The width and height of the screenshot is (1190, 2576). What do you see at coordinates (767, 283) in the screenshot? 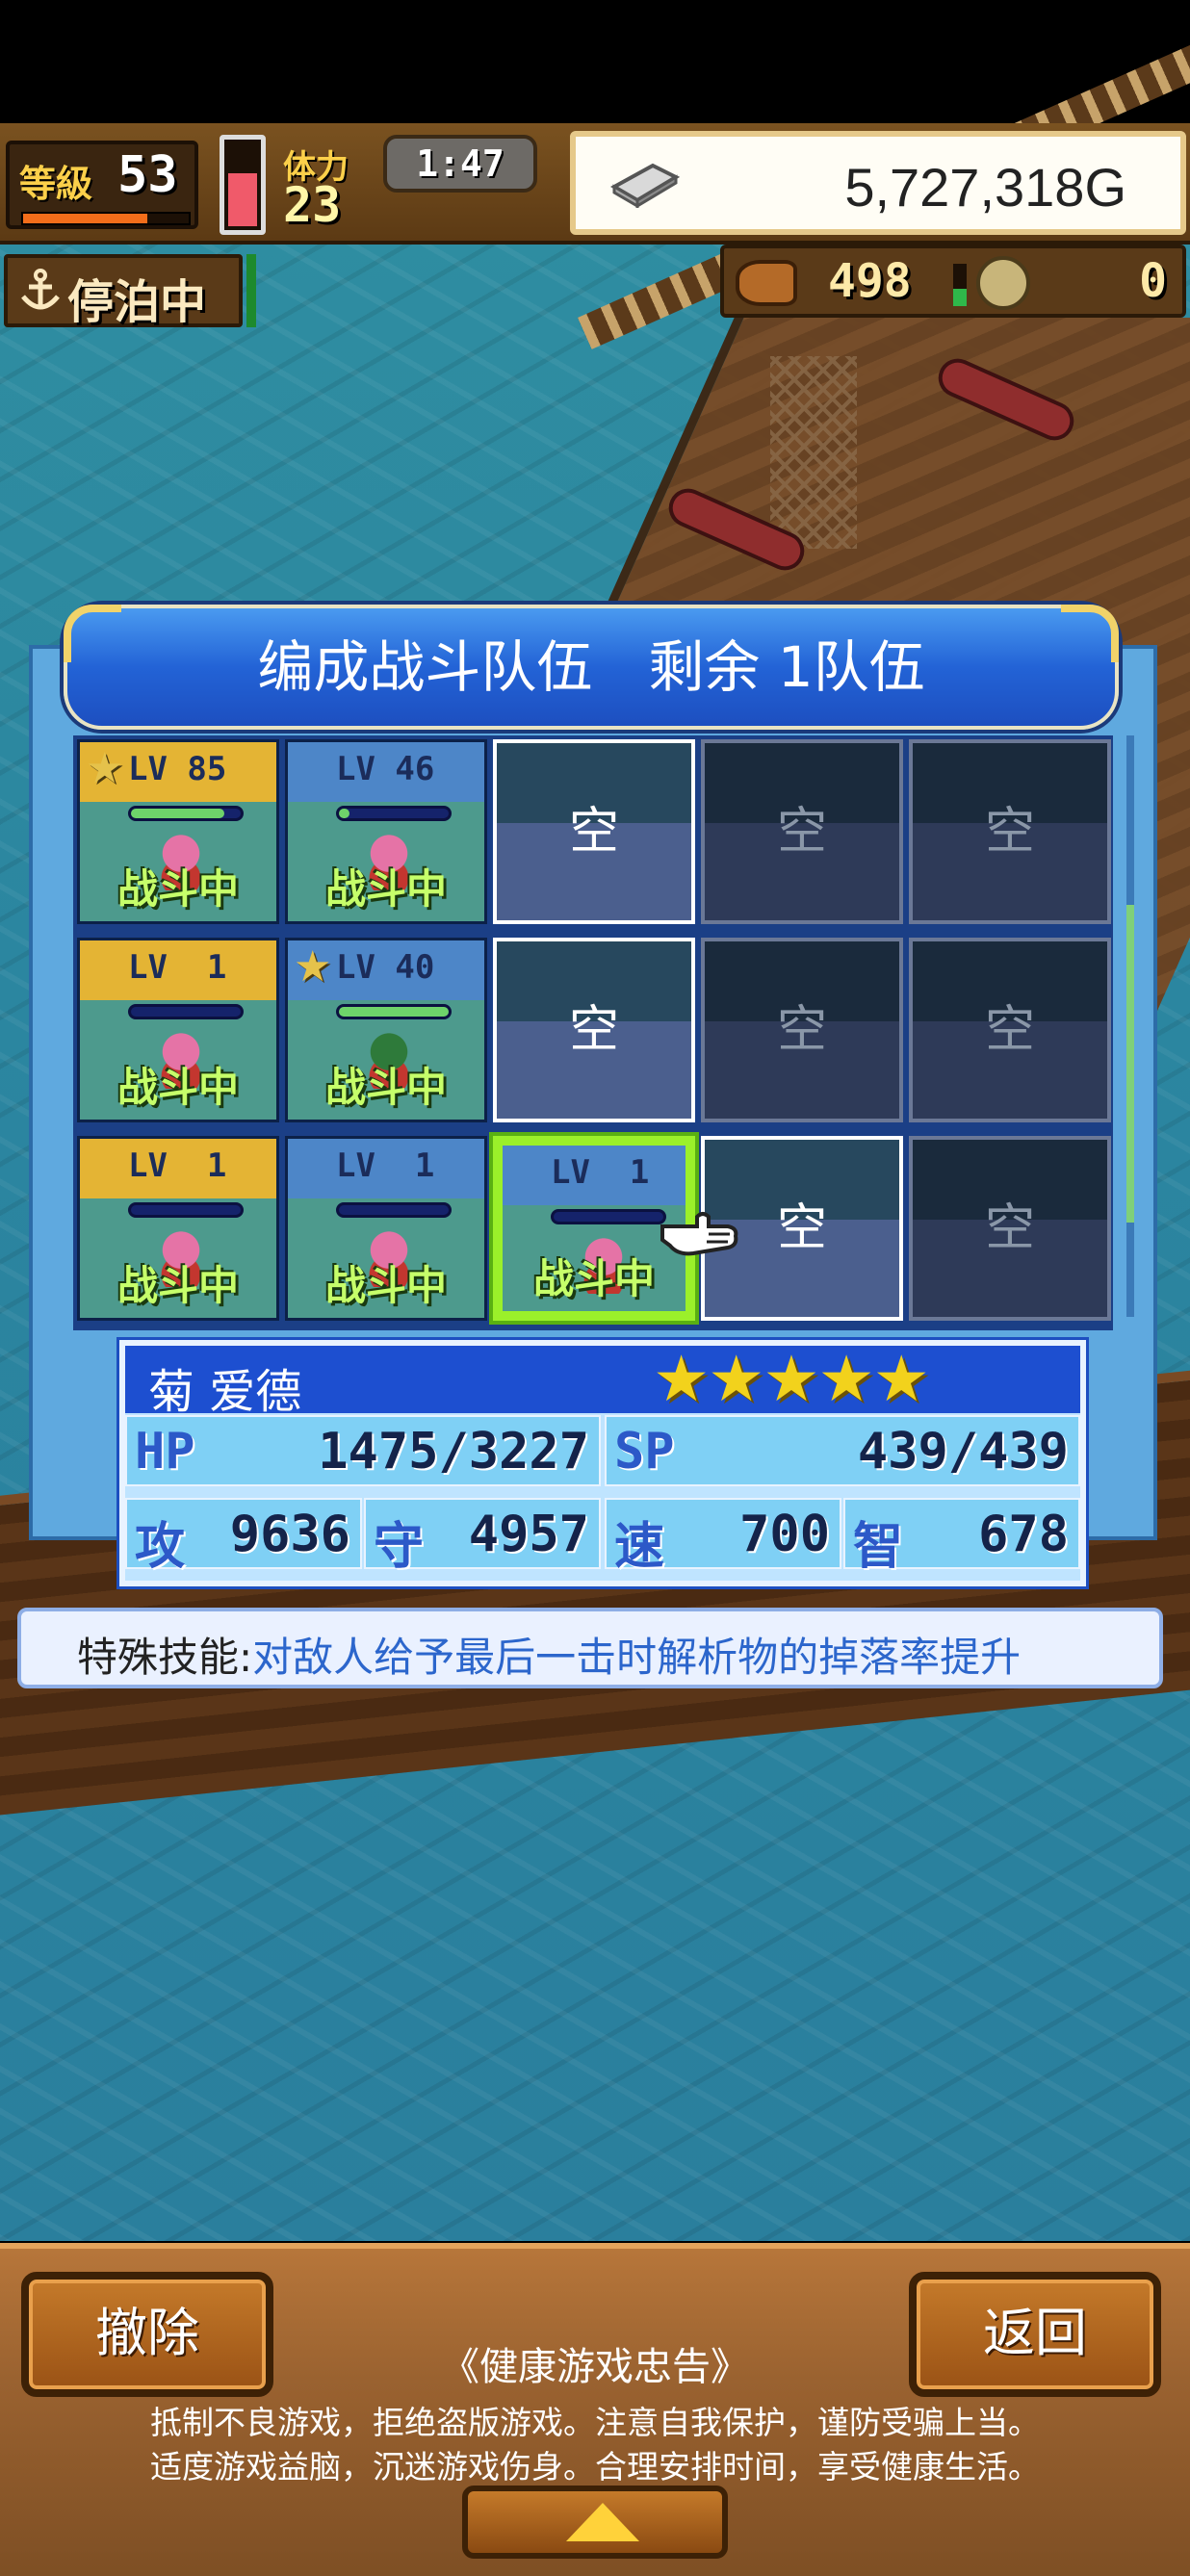
I see `food-icon` at bounding box center [767, 283].